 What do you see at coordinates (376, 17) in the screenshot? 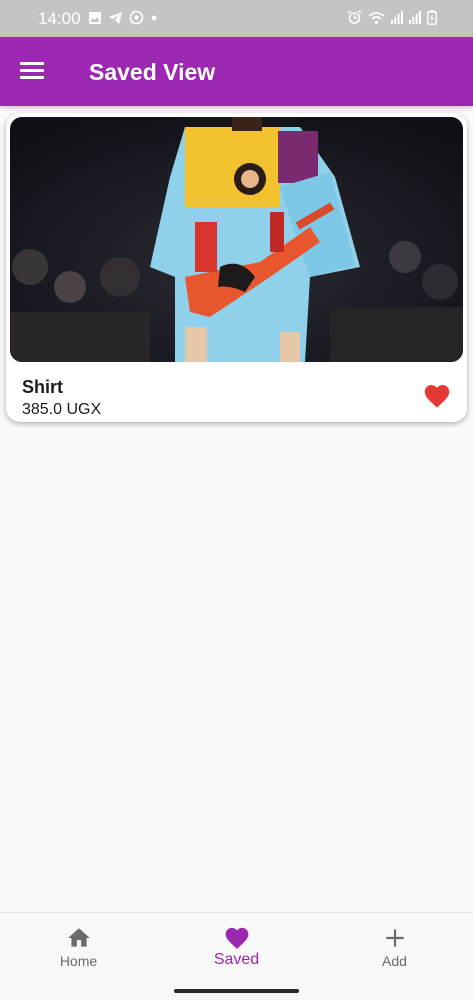
I see `wifi-icon` at bounding box center [376, 17].